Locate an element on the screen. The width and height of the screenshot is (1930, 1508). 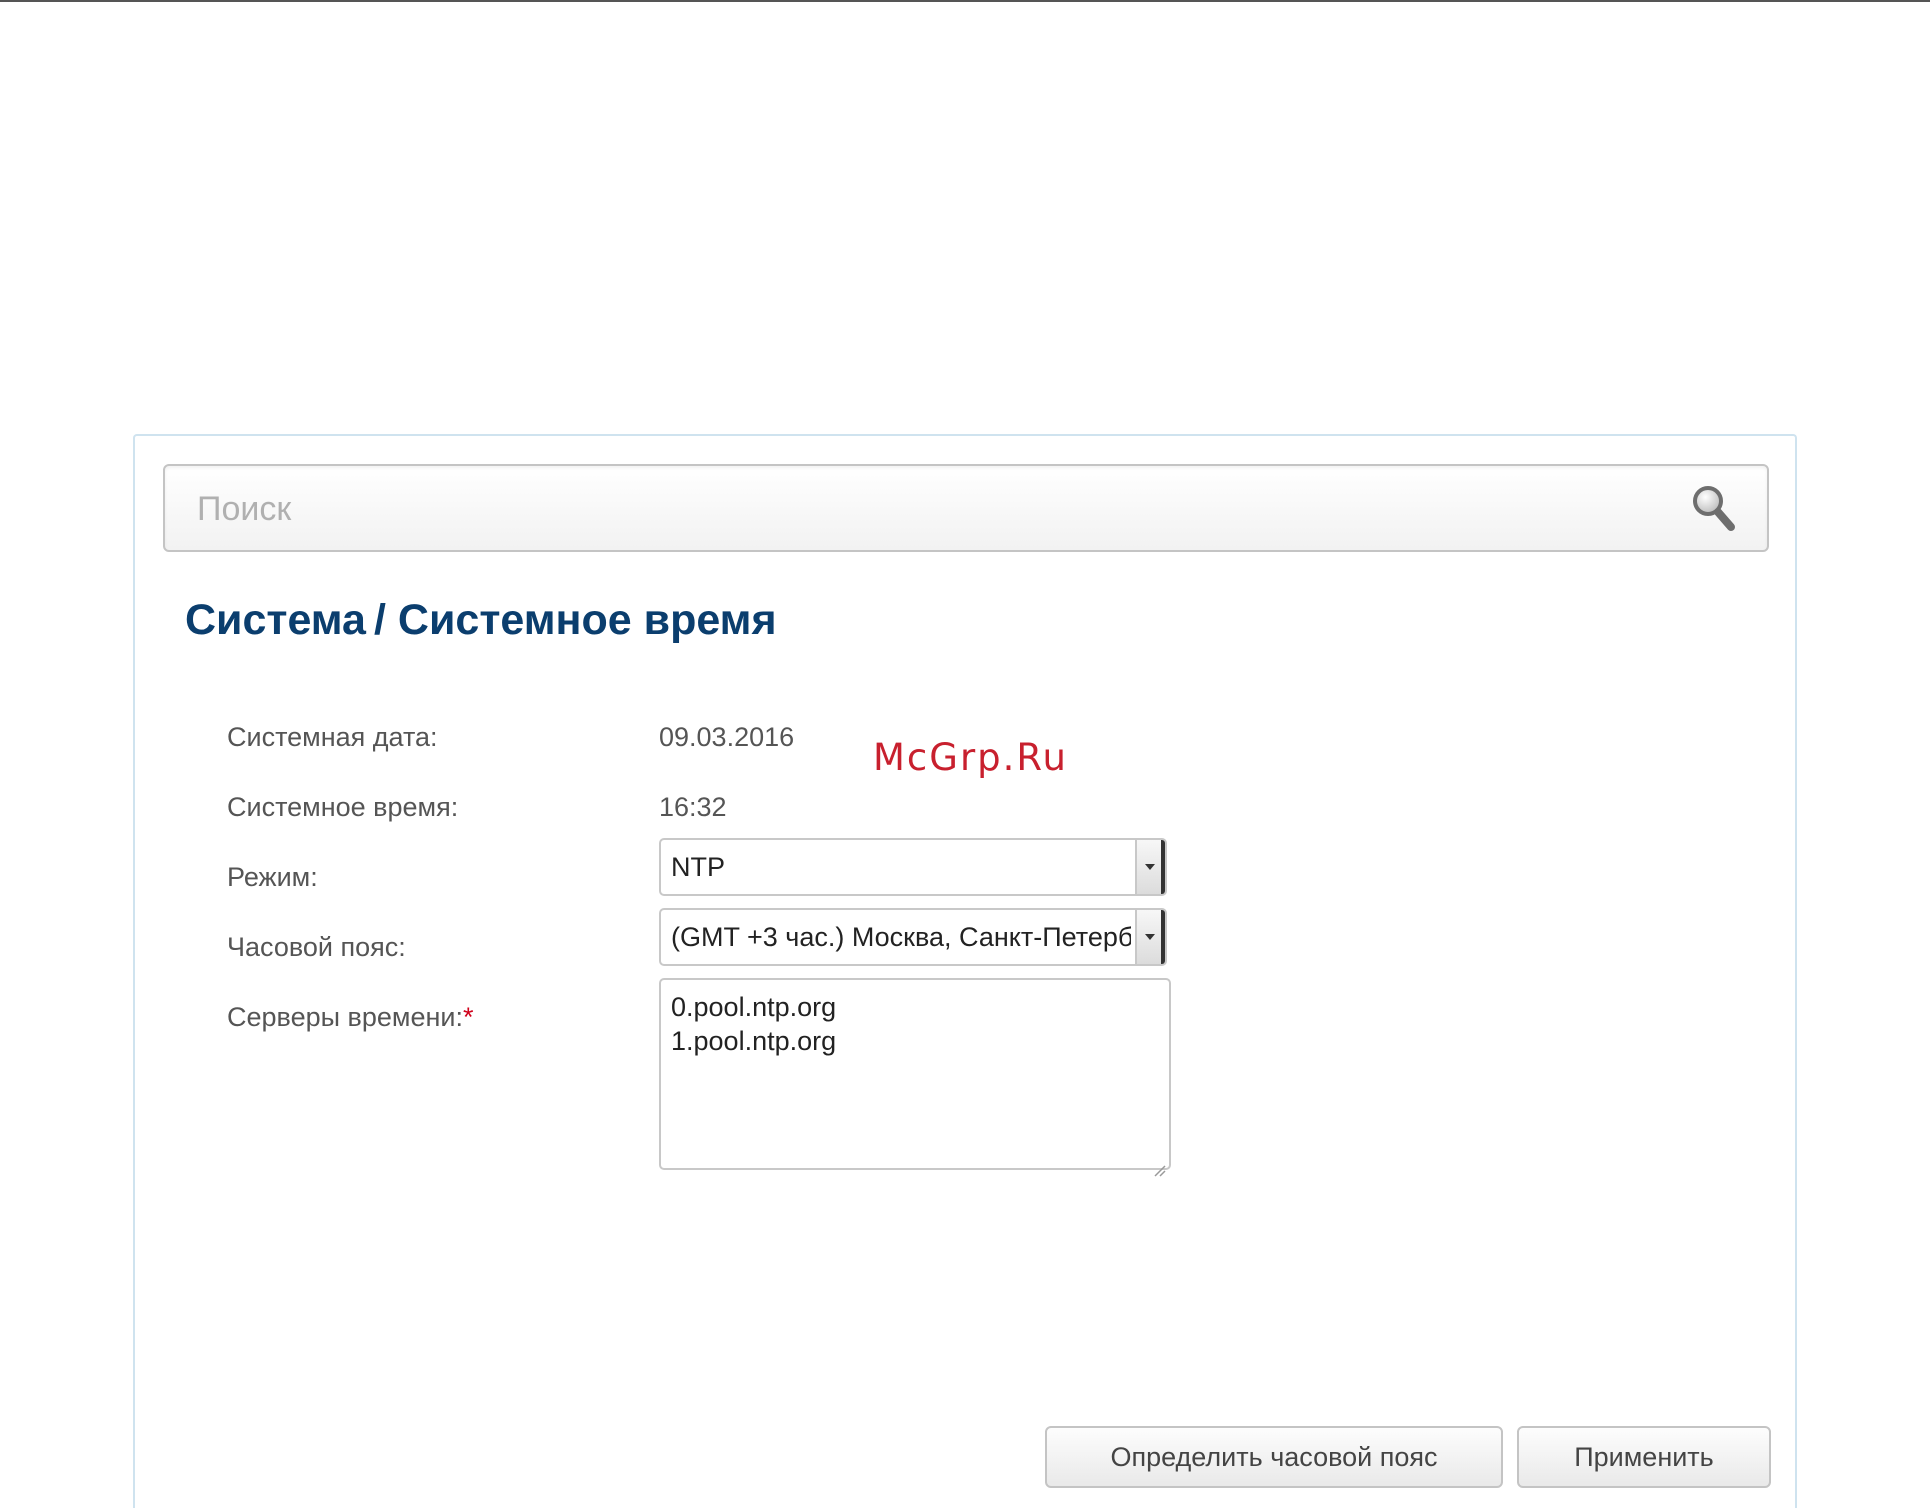
page-title: Система / Системное время is located at coordinates (481, 620).